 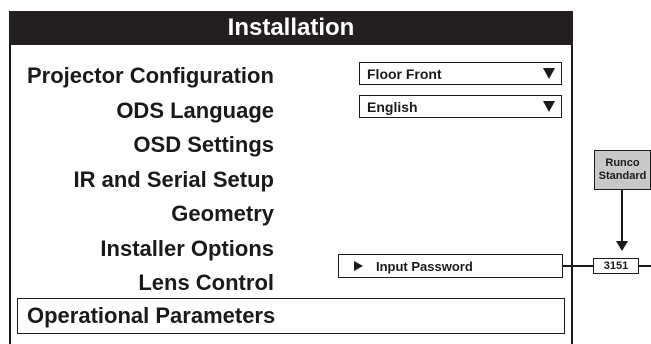 What do you see at coordinates (404, 73) in the screenshot?
I see `projector-configuration-value: Floor Front` at bounding box center [404, 73].